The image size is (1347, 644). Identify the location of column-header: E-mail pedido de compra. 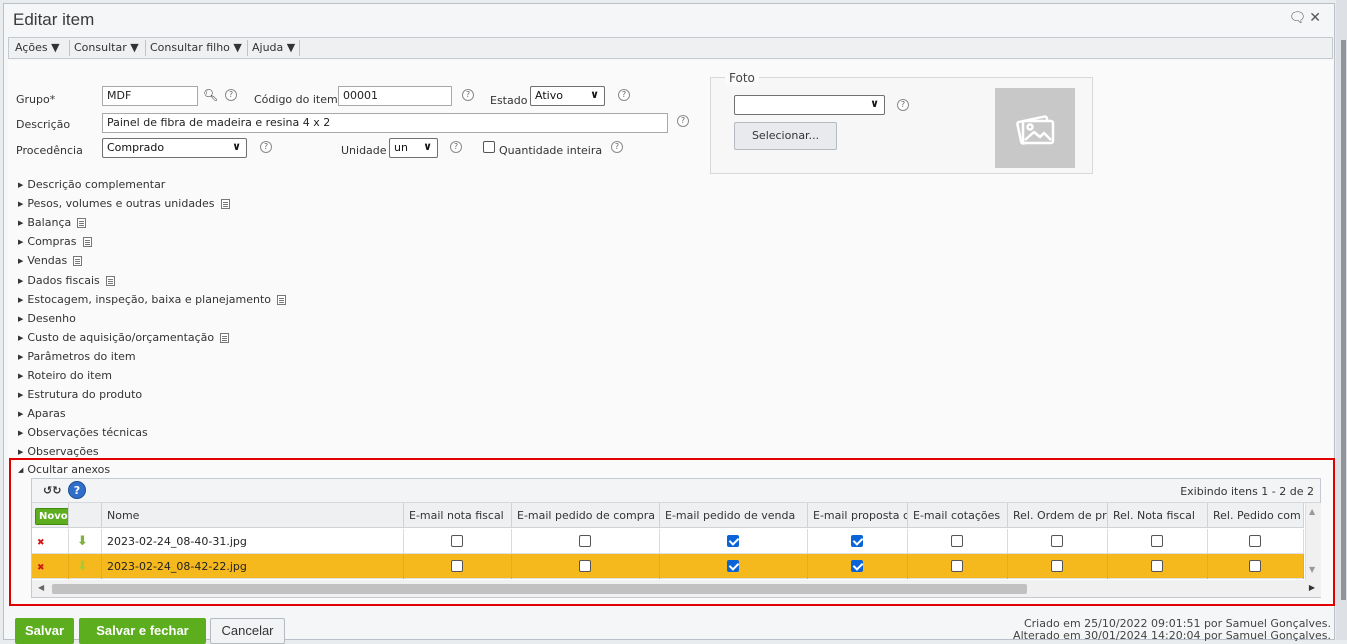
(586, 515).